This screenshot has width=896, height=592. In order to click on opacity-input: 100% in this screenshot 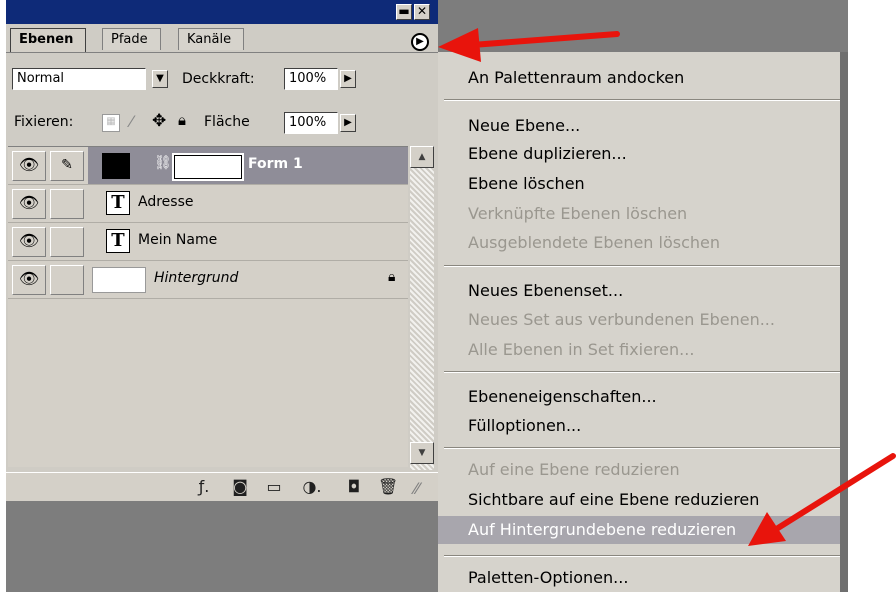, I will do `click(311, 79)`.